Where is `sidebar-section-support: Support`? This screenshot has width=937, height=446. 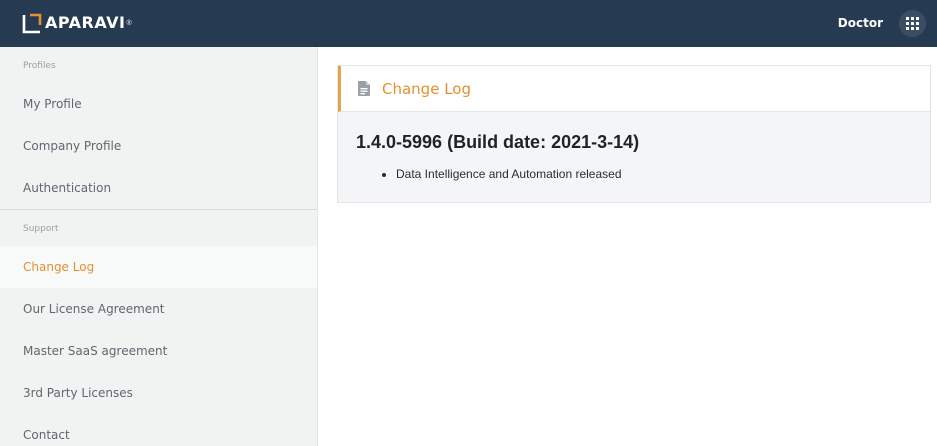
sidebar-section-support: Support is located at coordinates (41, 229).